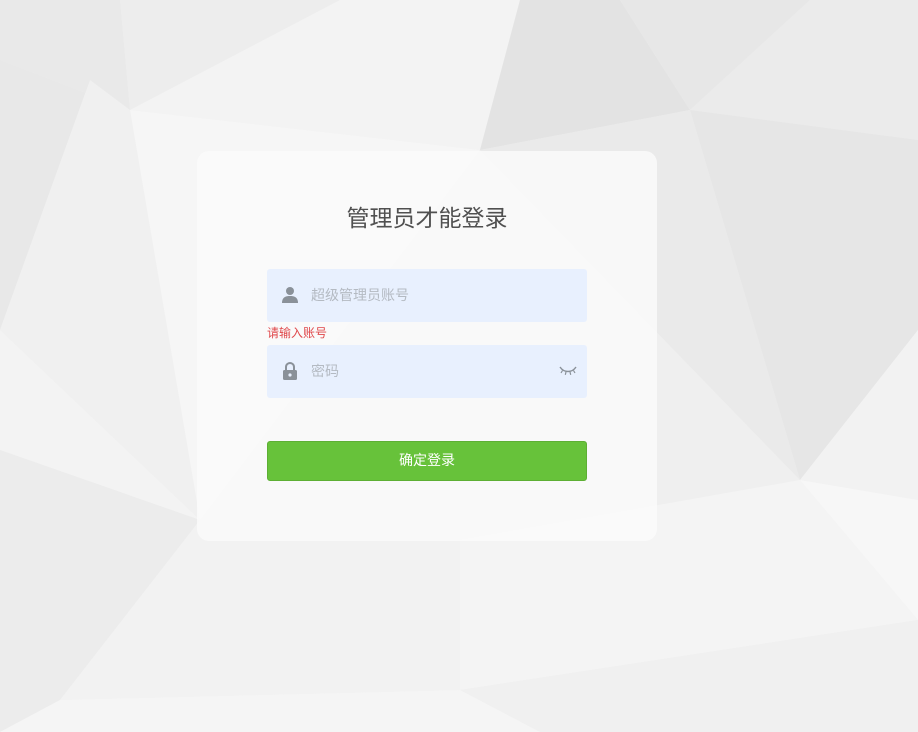 This screenshot has height=732, width=918. What do you see at coordinates (431, 295) in the screenshot?
I see `username-input` at bounding box center [431, 295].